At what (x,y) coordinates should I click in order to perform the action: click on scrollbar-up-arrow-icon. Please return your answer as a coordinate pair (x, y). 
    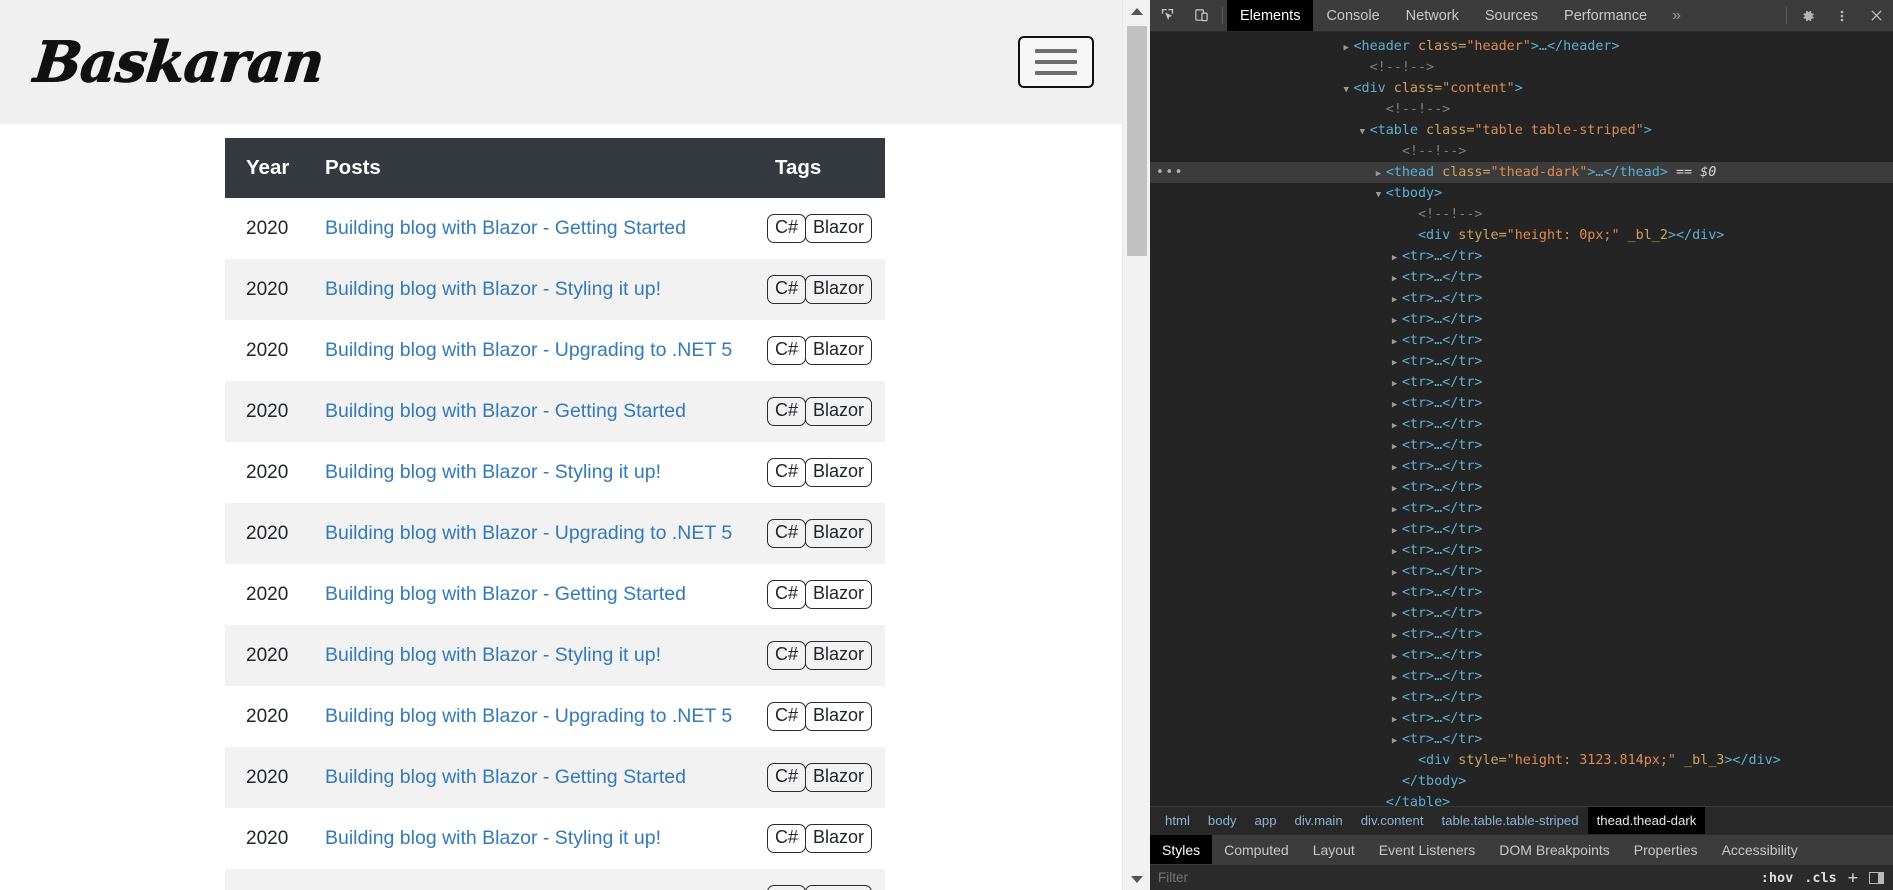
    Looking at the image, I should click on (1136, 11).